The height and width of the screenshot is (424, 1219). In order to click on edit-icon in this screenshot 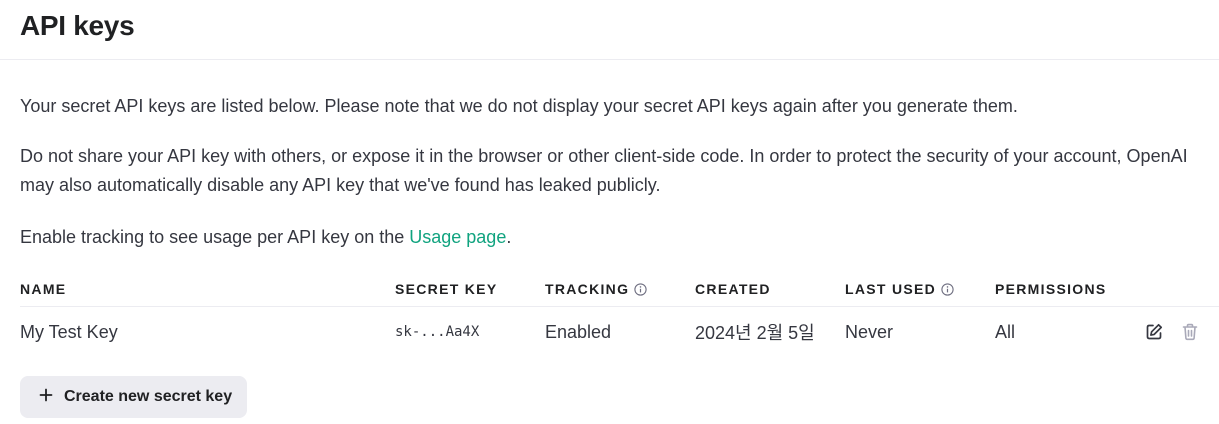, I will do `click(1154, 332)`.